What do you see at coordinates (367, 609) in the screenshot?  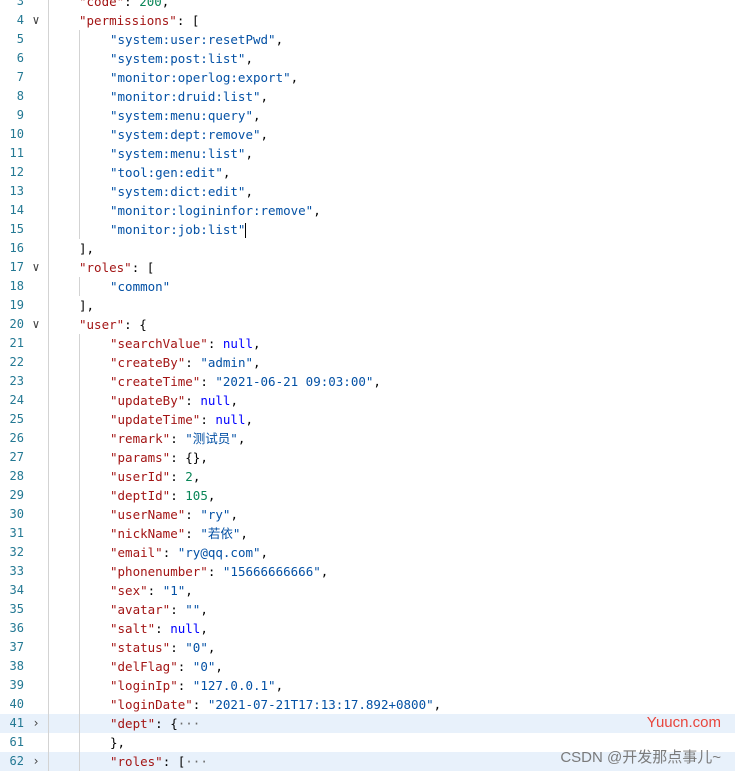 I see `code-line: 35 "avatar": "",` at bounding box center [367, 609].